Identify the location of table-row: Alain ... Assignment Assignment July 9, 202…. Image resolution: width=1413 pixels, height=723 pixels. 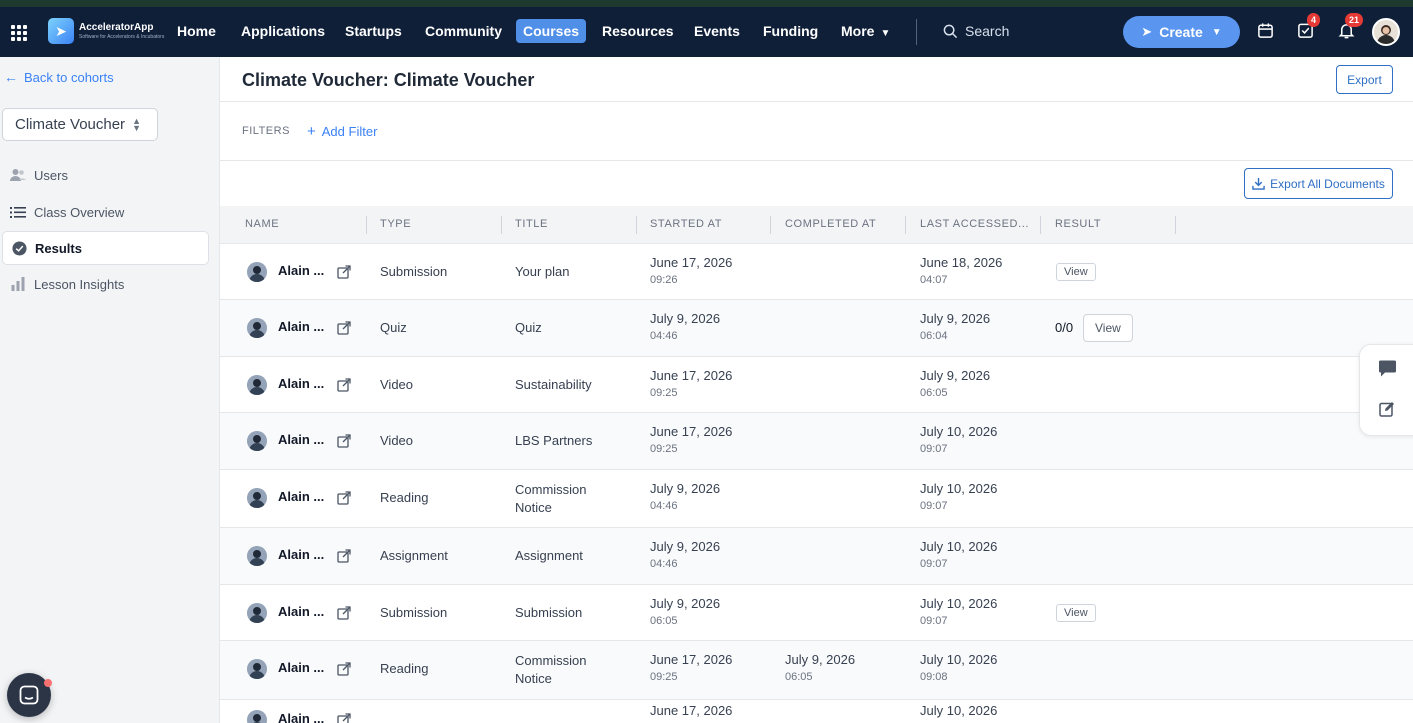
(816, 556).